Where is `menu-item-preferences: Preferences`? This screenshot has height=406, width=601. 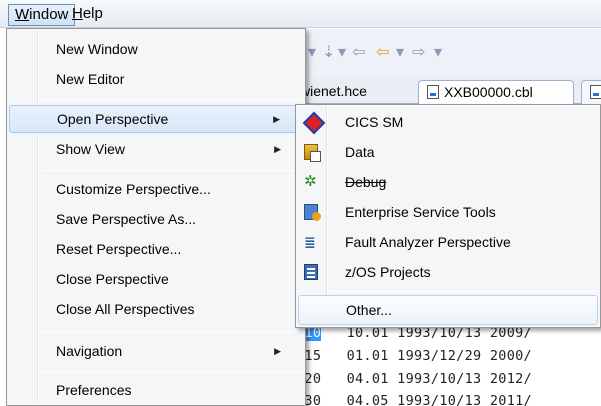
menu-item-preferences: Preferences is located at coordinates (156, 390).